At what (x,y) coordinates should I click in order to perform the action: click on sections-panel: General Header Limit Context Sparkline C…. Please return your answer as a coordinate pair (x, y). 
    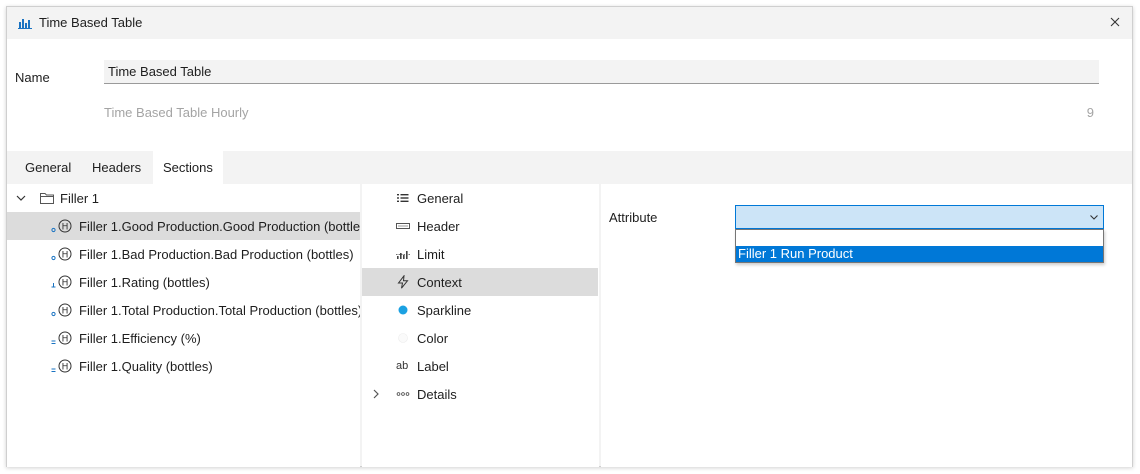
    Looking at the image, I should click on (480, 325).